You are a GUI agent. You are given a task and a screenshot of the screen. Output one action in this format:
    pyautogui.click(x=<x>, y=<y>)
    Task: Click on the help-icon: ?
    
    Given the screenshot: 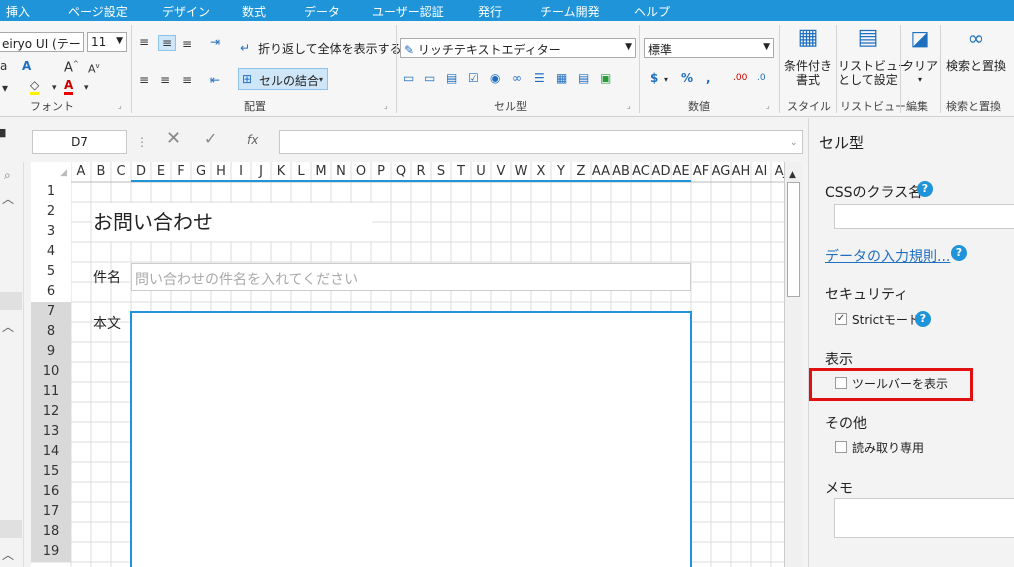 What is the action you would take?
    pyautogui.click(x=923, y=319)
    